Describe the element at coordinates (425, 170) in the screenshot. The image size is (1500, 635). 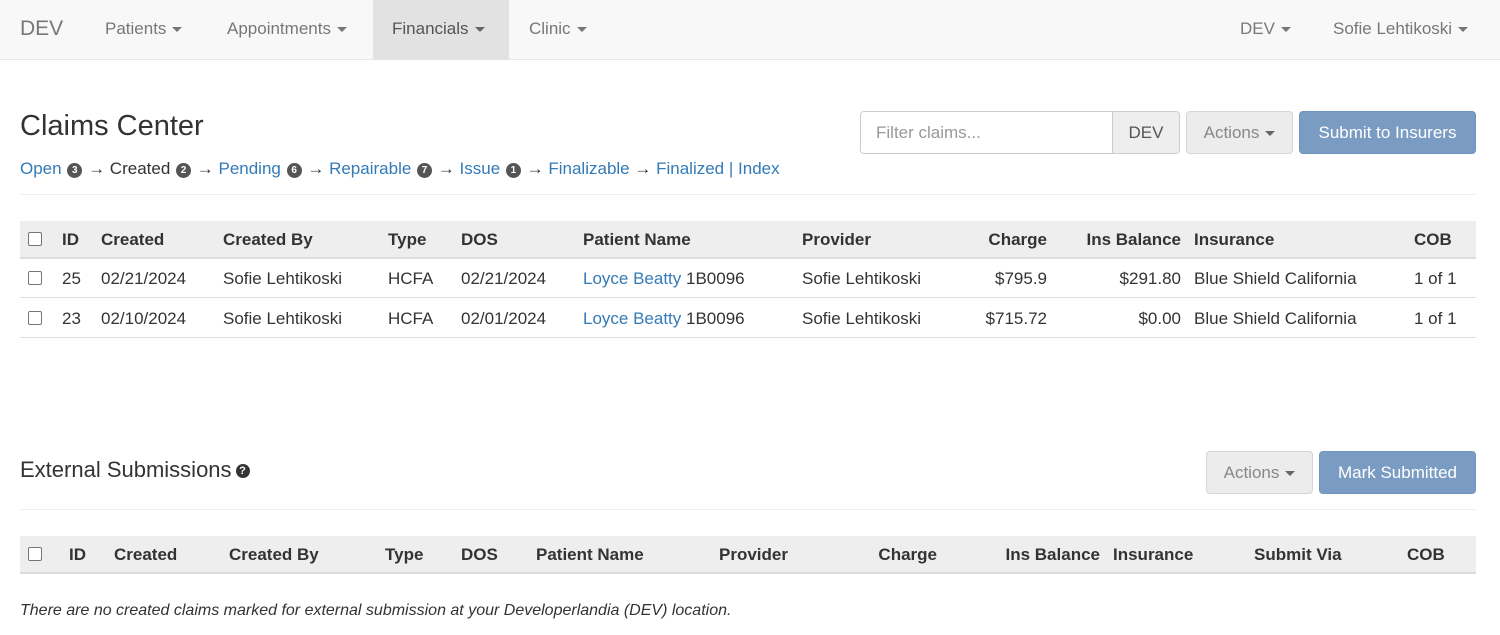
I see `repairable-count-badge: 7` at that location.